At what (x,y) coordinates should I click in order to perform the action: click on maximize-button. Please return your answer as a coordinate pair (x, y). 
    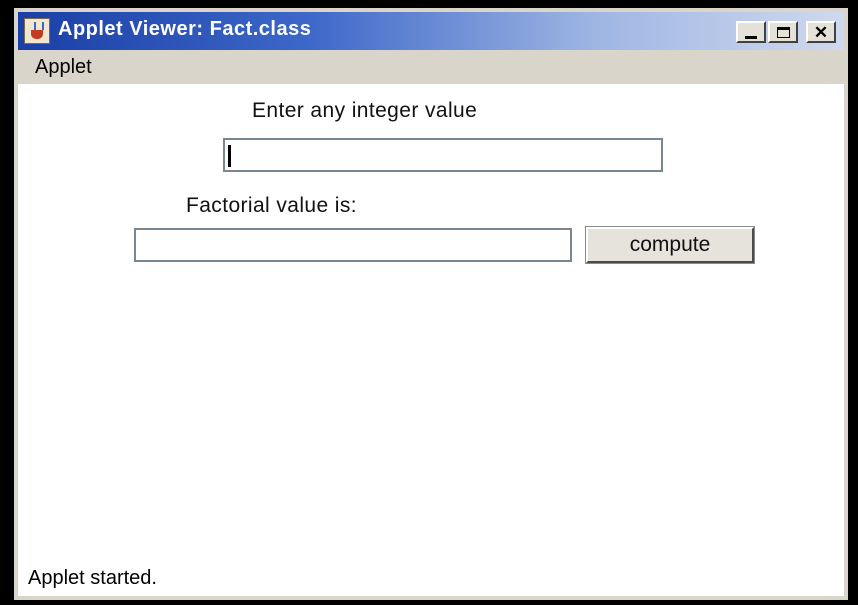
    Looking at the image, I should click on (783, 32).